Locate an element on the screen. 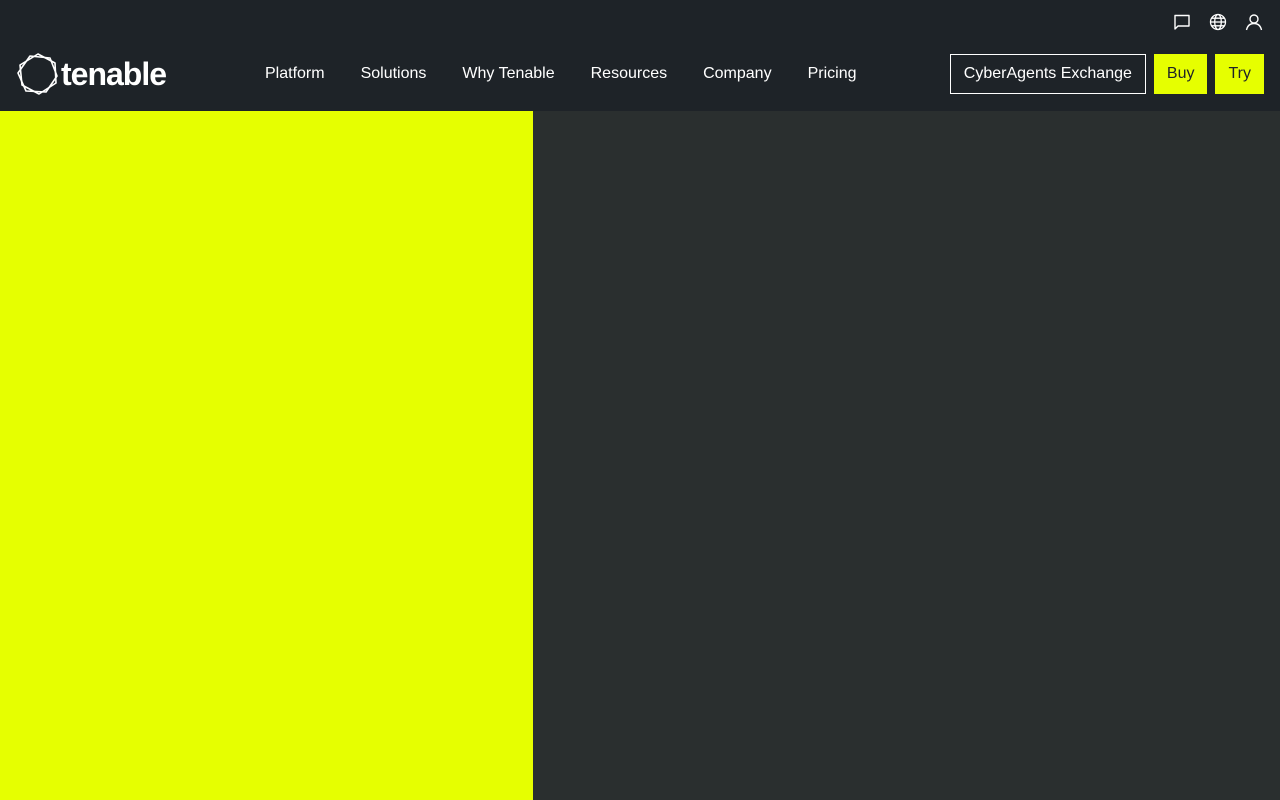  nav-item-company: Company is located at coordinates (737, 74).